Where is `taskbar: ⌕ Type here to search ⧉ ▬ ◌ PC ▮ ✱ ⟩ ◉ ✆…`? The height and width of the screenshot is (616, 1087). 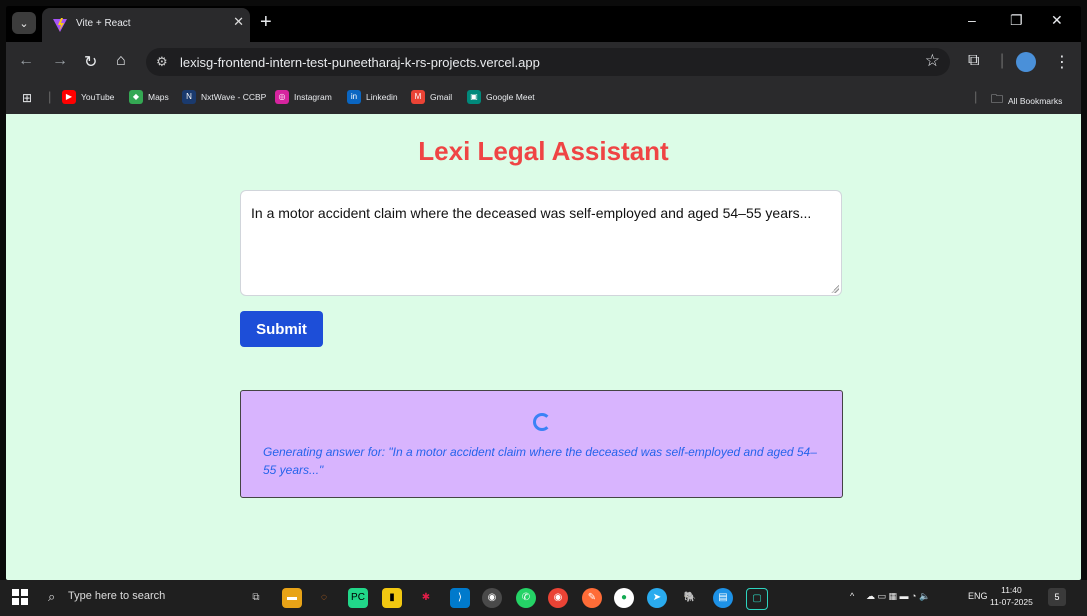
taskbar: ⌕ Type here to search ⧉ ▬ ◌ PC ▮ ✱ ⟩ ◉ ✆… is located at coordinates (543, 598).